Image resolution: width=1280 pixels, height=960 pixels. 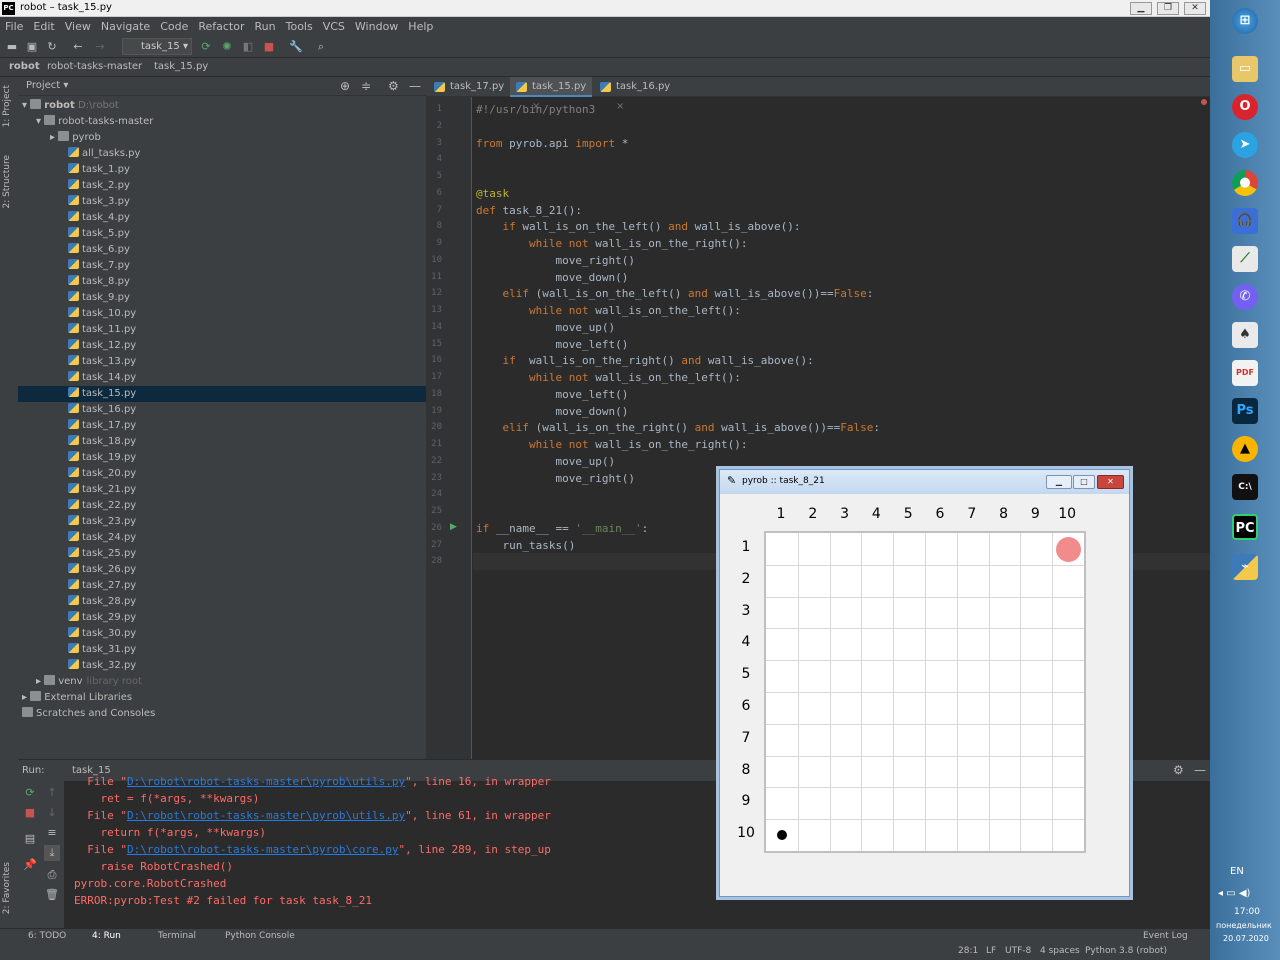 What do you see at coordinates (376, 26) in the screenshot?
I see `menu-item-window: Window` at bounding box center [376, 26].